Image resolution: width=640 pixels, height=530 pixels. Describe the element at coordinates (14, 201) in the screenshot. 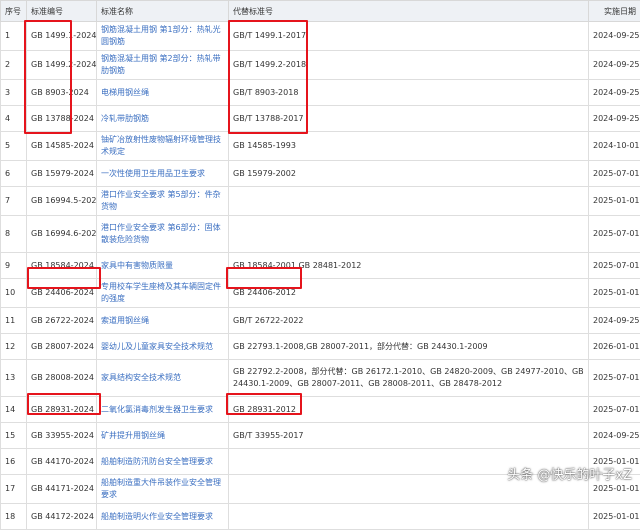

I see `row-seq: 7` at that location.